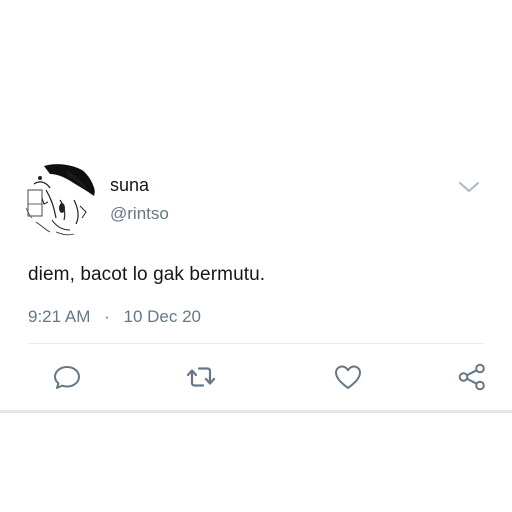  I want to click on heart-icon, so click(348, 377).